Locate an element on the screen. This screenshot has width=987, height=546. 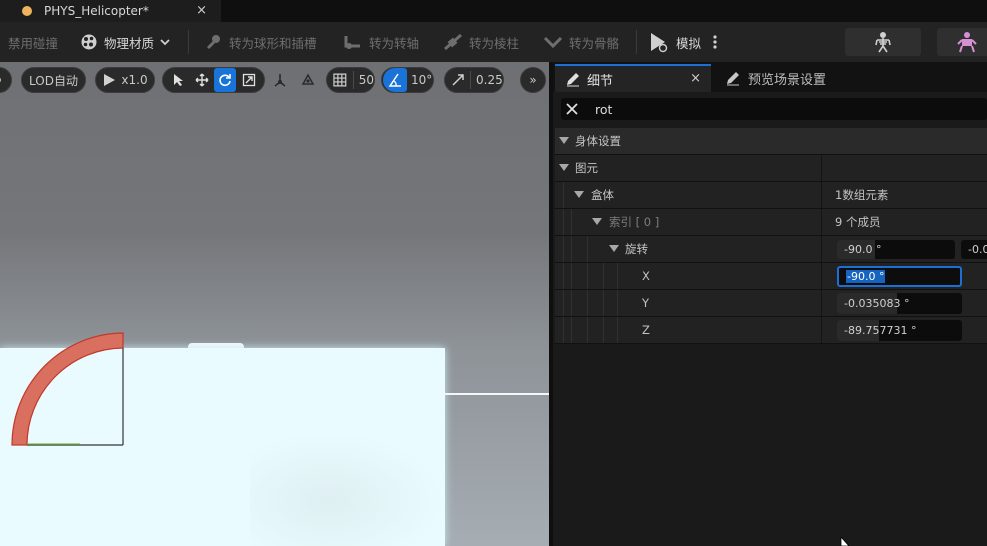
tab-details: 细节 × is located at coordinates (633, 78).